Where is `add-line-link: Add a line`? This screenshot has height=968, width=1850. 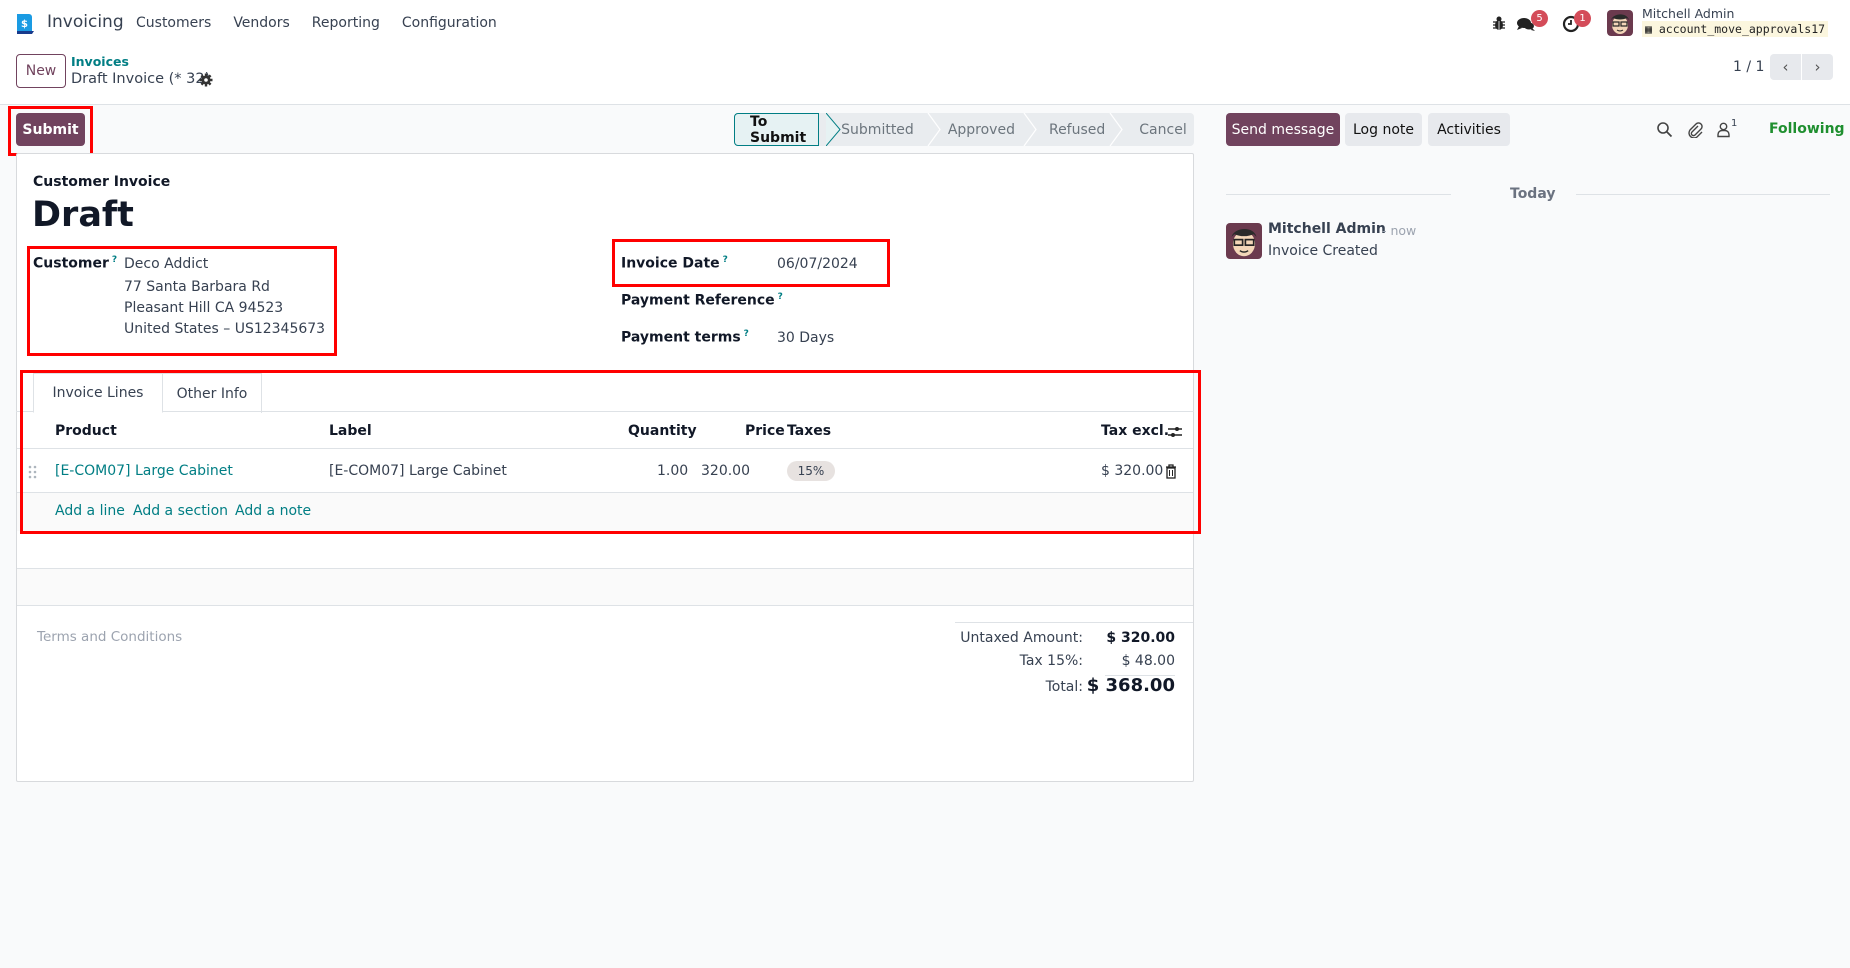 add-line-link: Add a line is located at coordinates (90, 511).